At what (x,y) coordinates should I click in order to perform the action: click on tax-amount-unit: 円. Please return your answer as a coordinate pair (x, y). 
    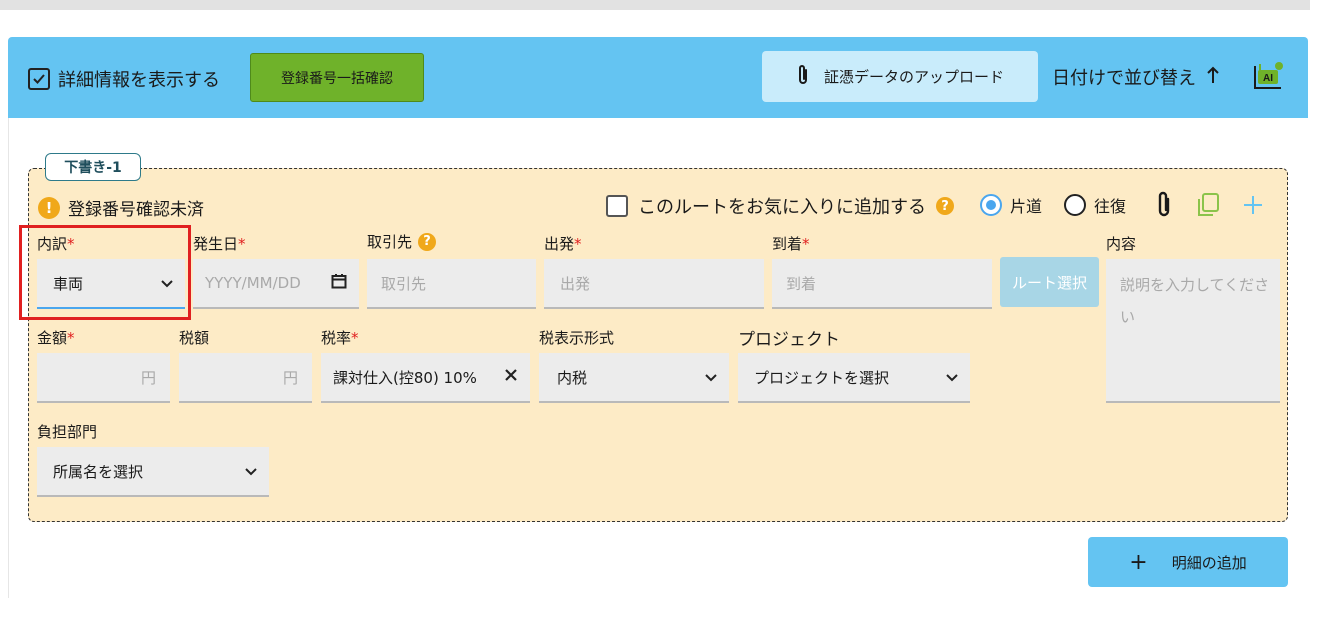
    Looking at the image, I should click on (290, 377).